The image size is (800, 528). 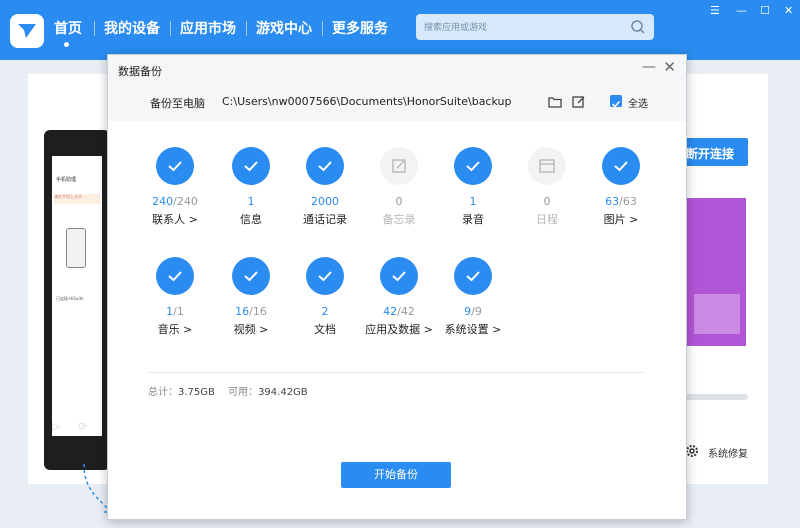 I want to click on backup-item: 240/240 联系人 >, so click(x=174, y=197).